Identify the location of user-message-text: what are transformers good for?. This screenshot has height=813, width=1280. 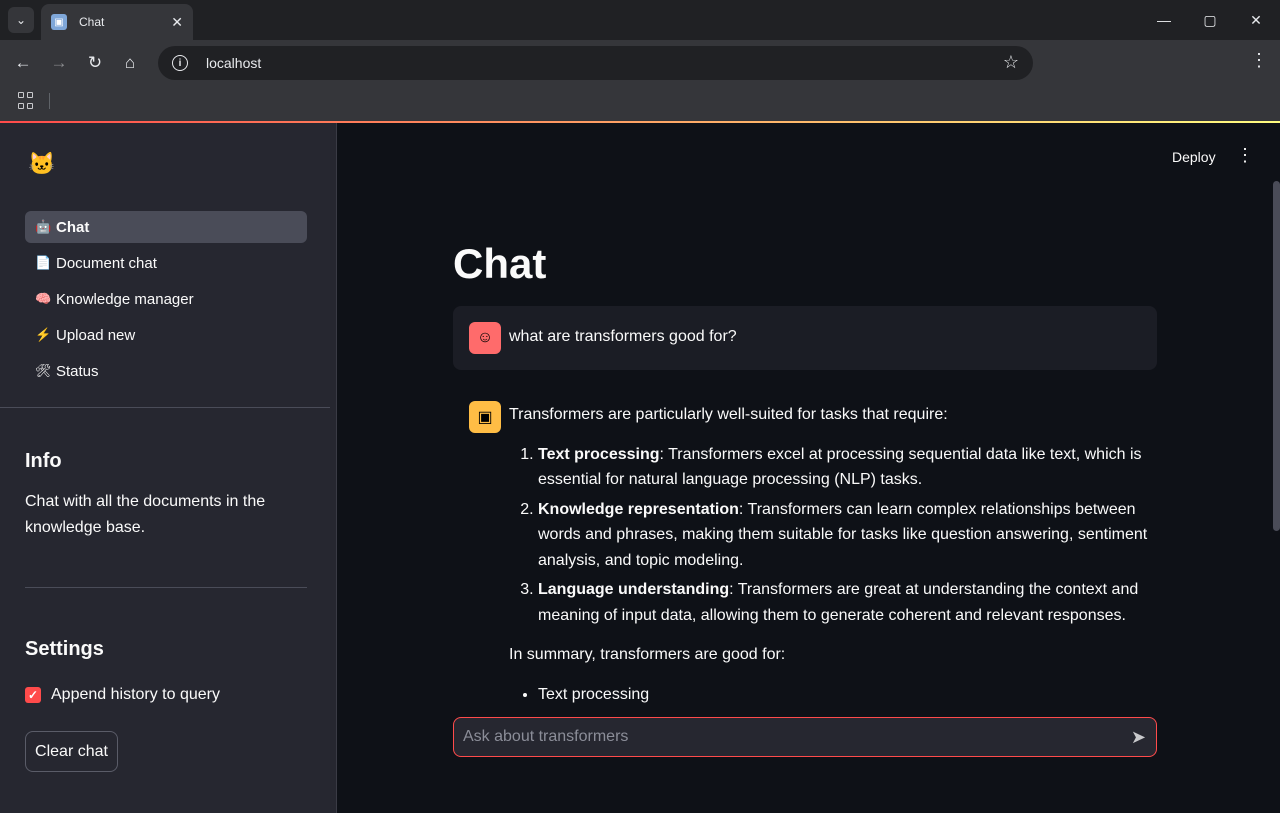
(623, 336).